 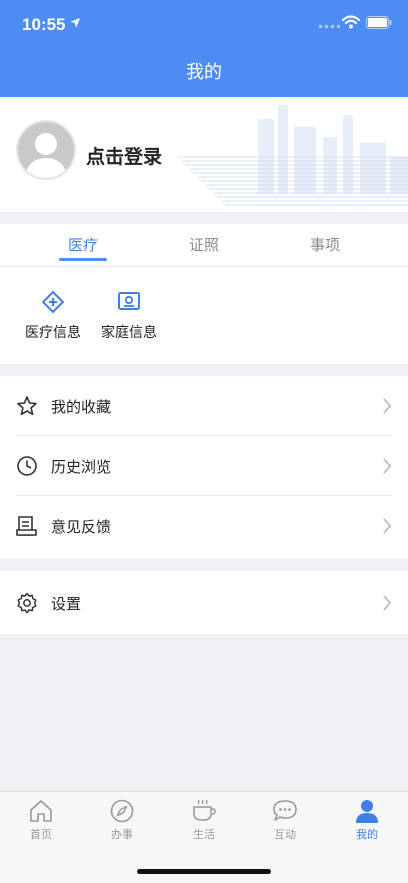 I want to click on status-time: 10:55, so click(x=44, y=24).